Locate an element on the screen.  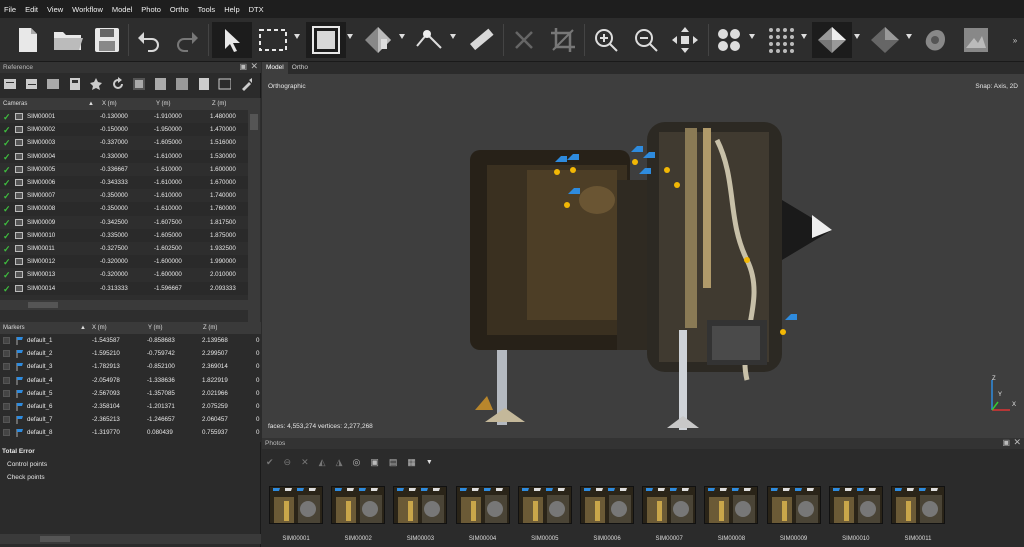
tools-icon is located at coordinates (246, 84).